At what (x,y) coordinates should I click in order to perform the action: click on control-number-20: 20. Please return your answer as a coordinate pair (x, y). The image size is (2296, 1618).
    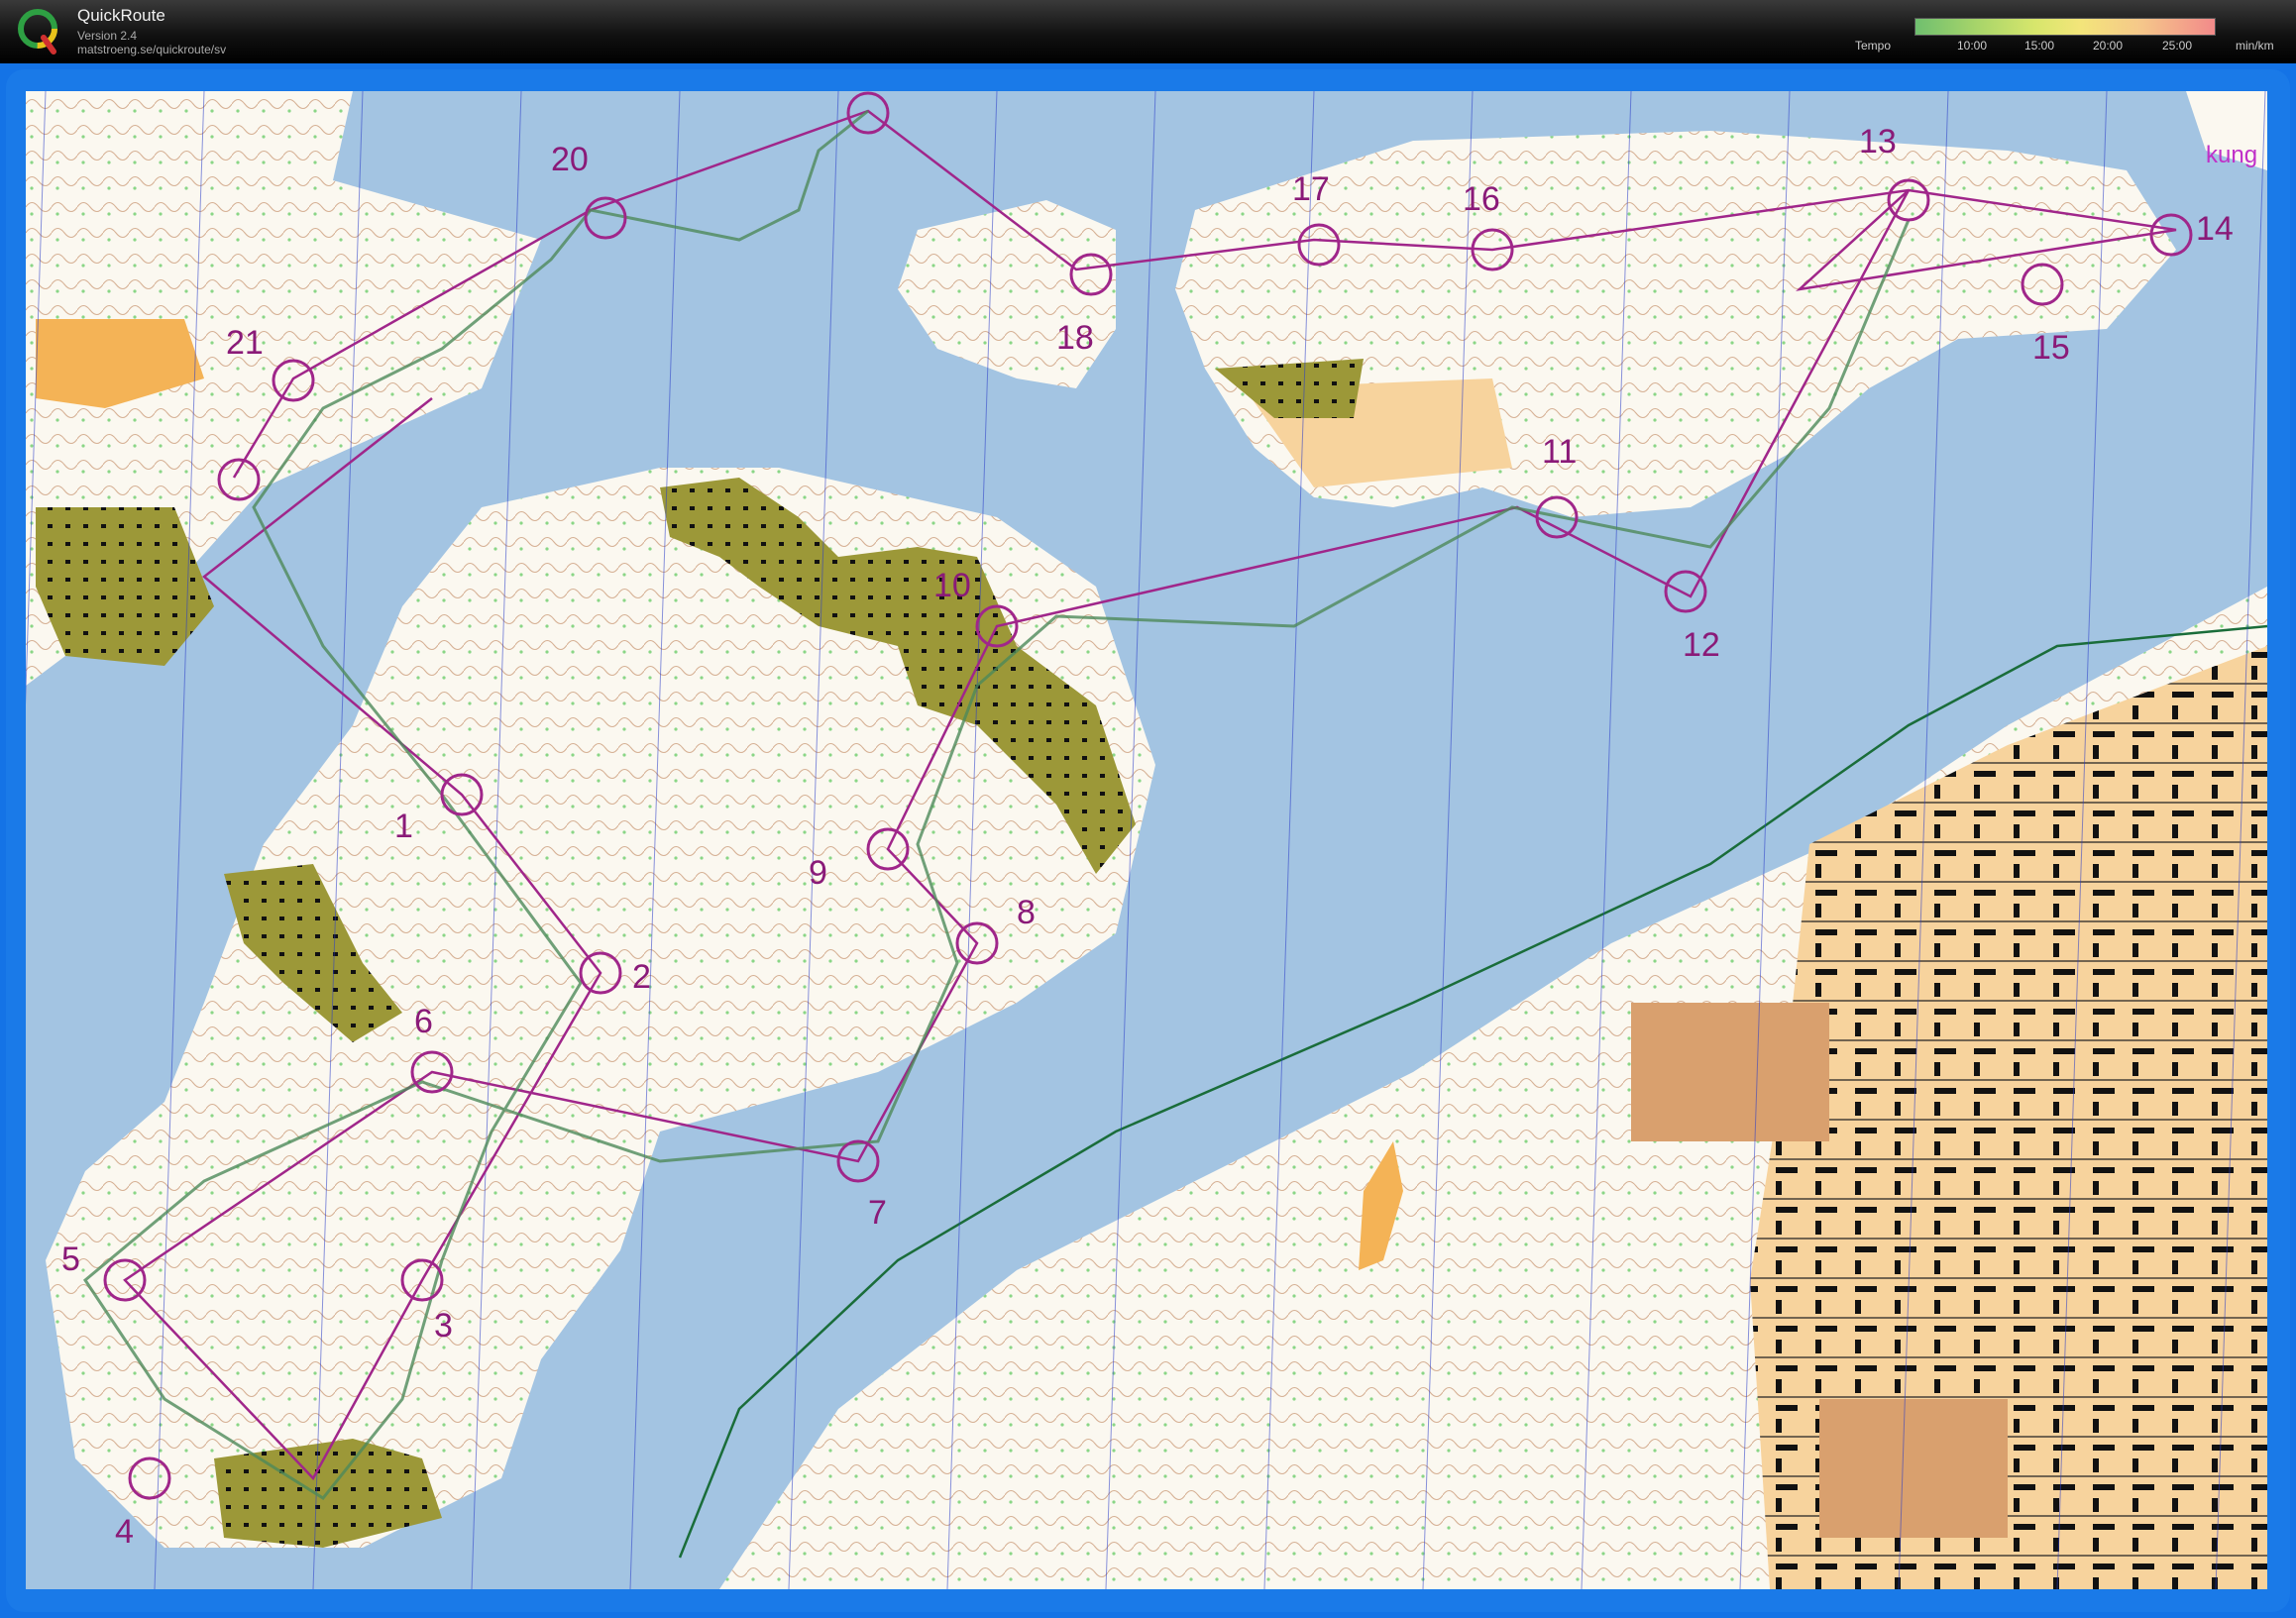
    Looking at the image, I should click on (570, 159).